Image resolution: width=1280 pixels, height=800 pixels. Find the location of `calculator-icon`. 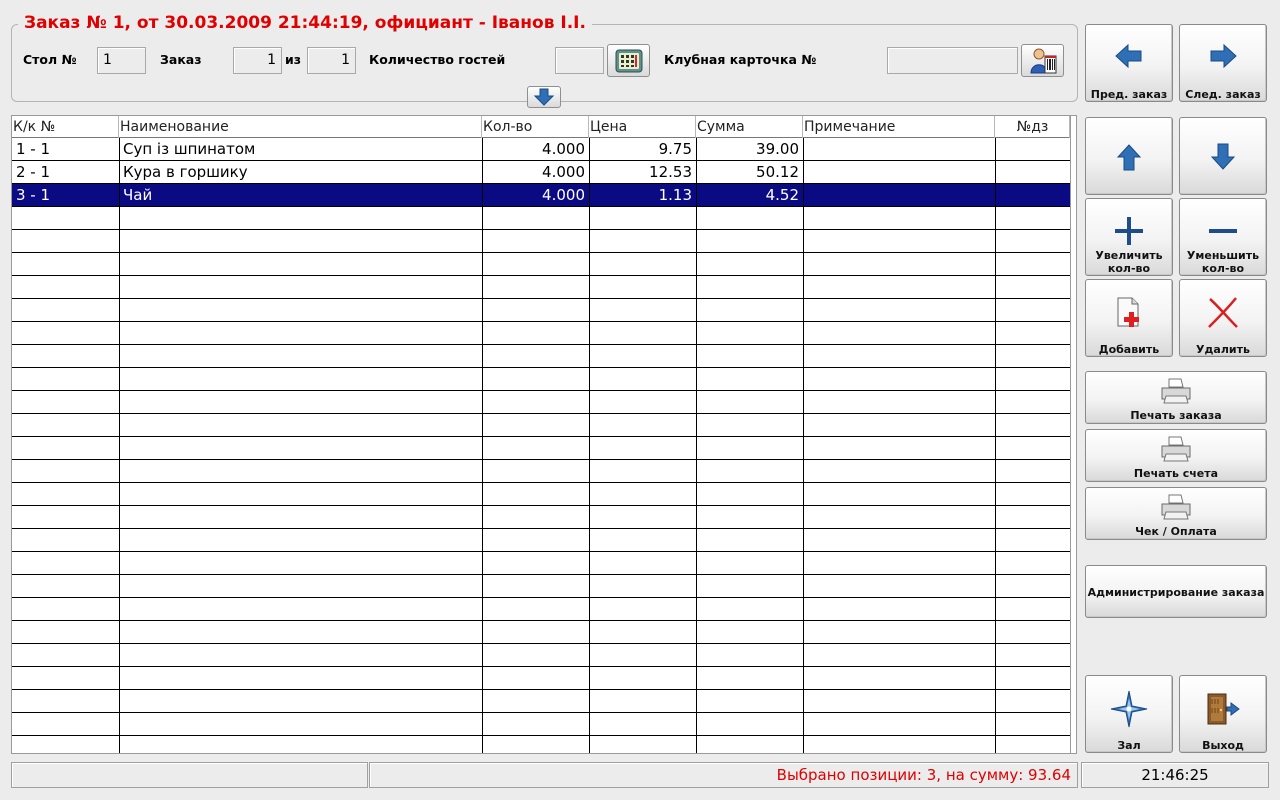

calculator-icon is located at coordinates (628, 60).